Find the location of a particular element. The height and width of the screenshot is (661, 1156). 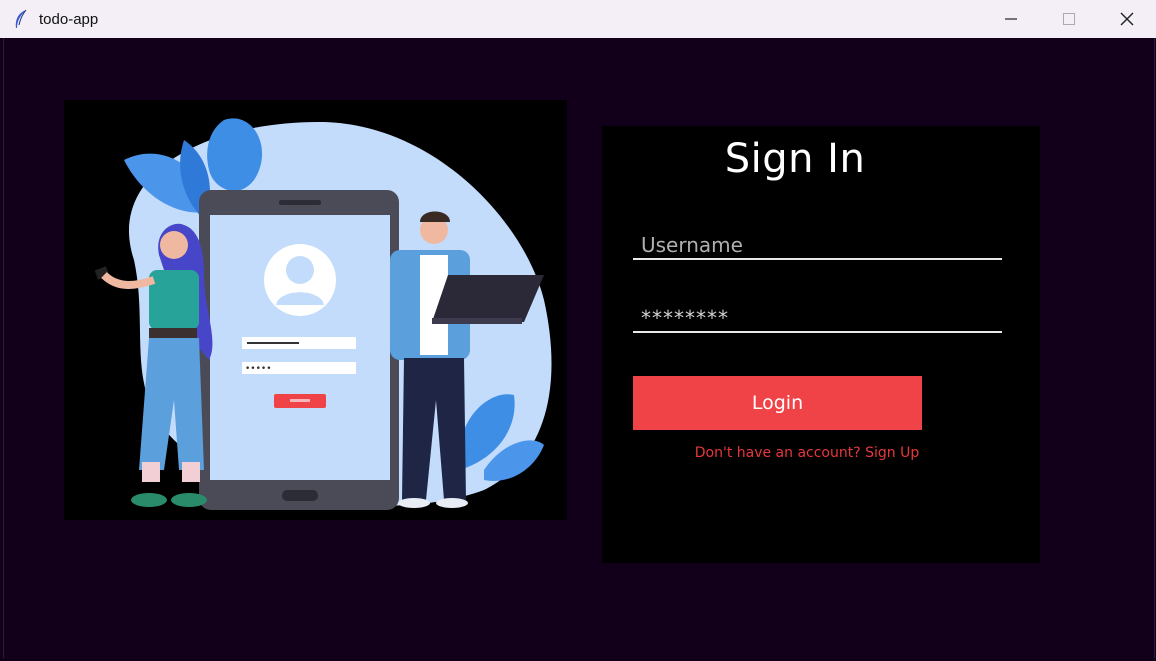

maximize-icon is located at coordinates (1069, 19).